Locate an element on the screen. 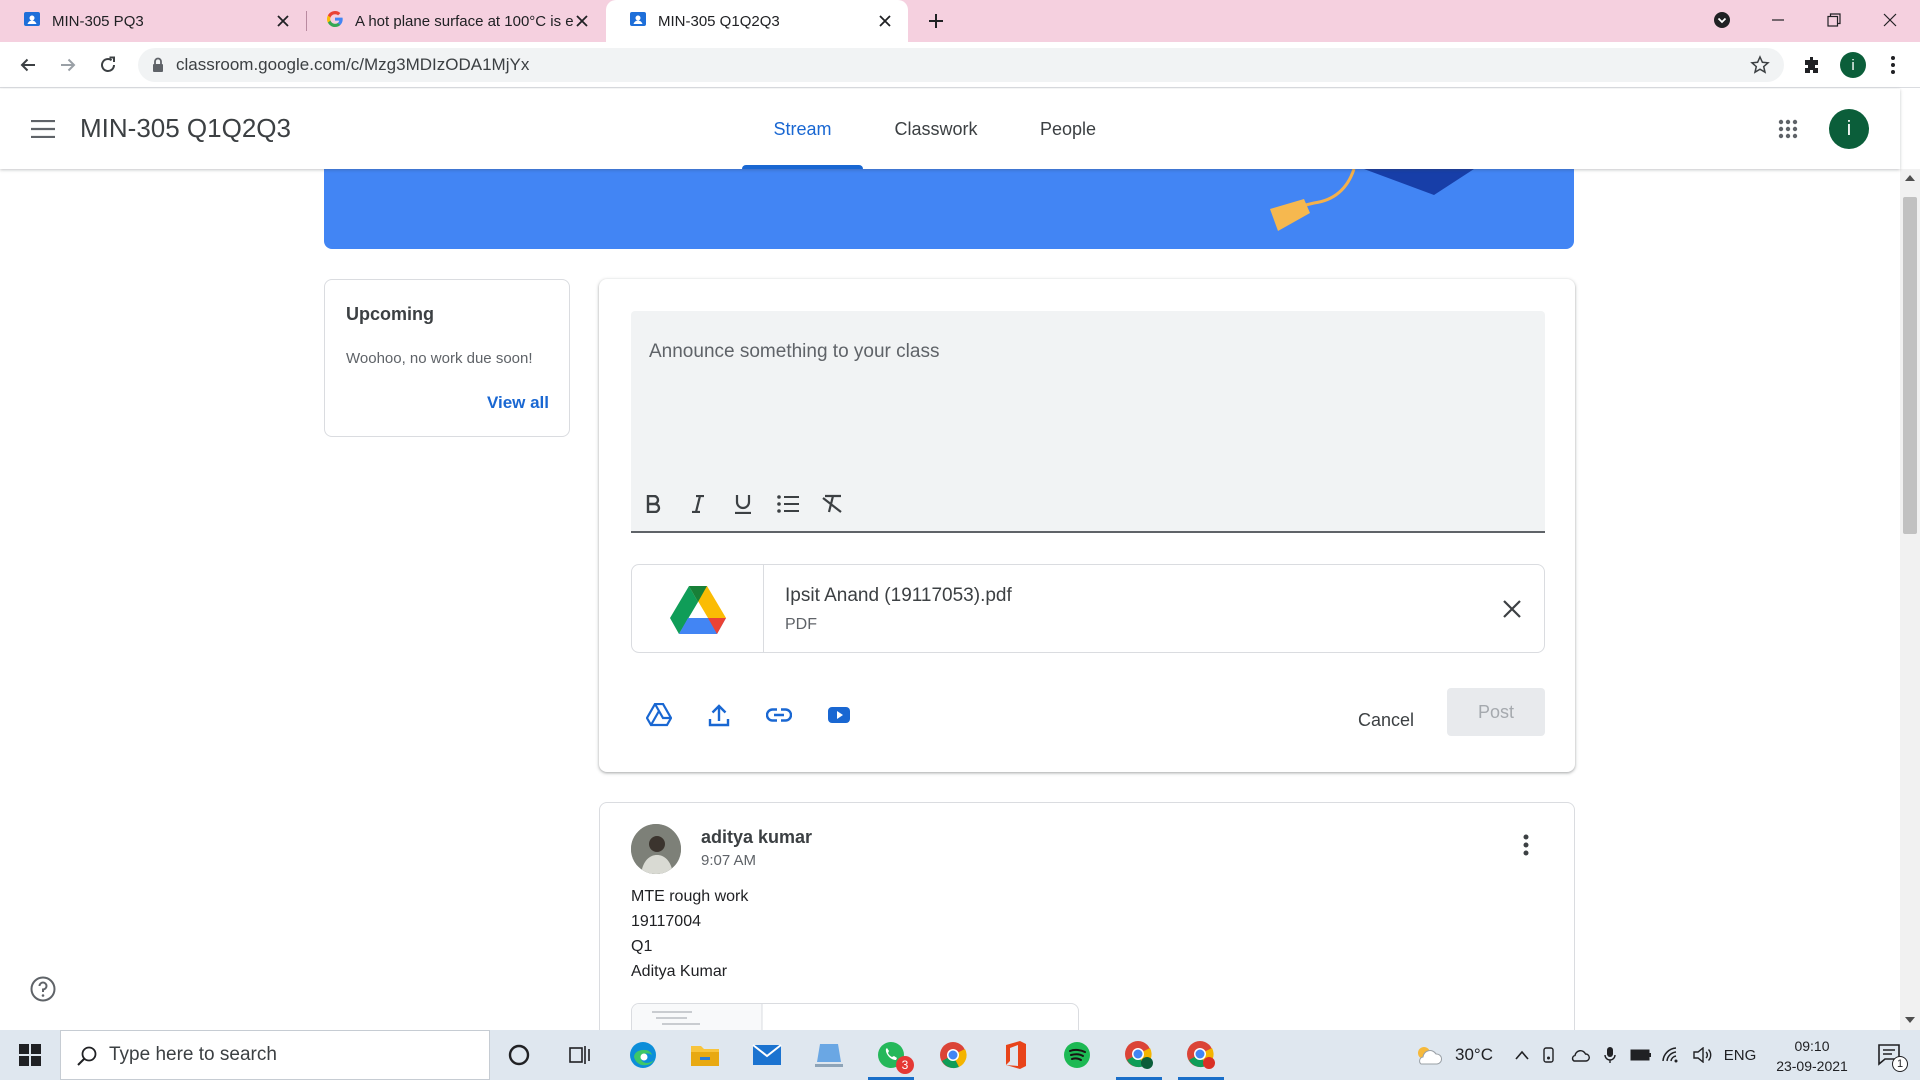  post-text-line: 19117004 is located at coordinates (666, 921).